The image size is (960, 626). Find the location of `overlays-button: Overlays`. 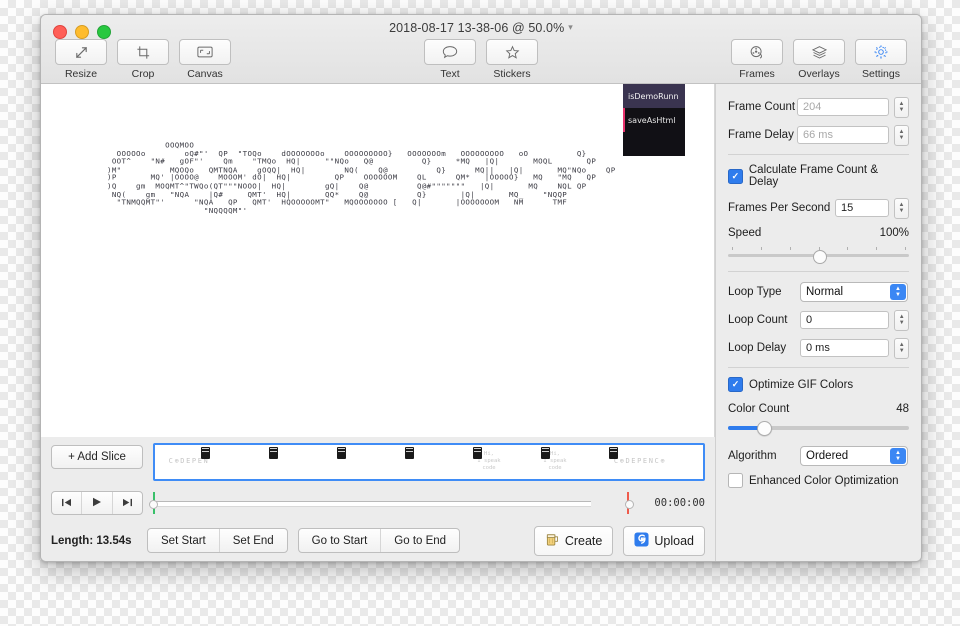

overlays-button: Overlays is located at coordinates (819, 59).